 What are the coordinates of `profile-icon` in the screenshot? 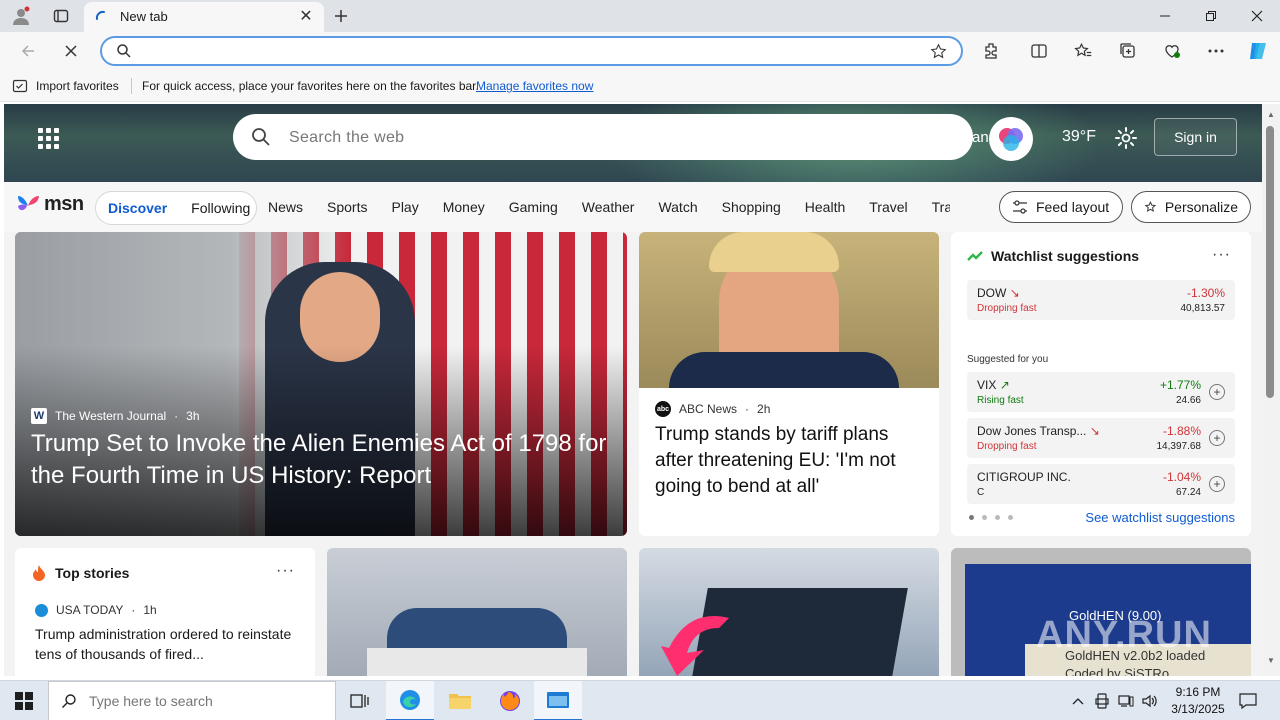 It's located at (21, 16).